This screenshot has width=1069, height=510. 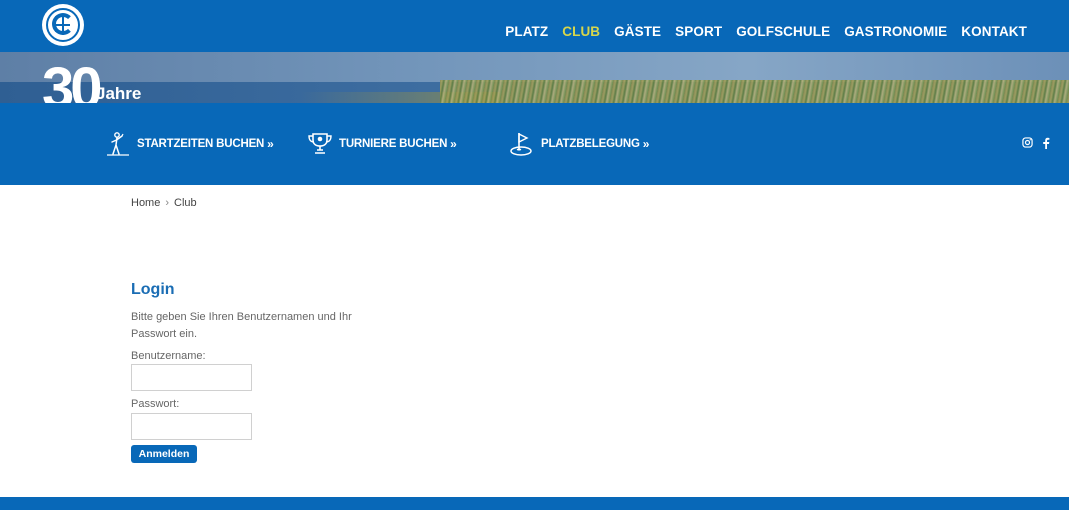 What do you see at coordinates (153, 289) in the screenshot?
I see `login-title: Login` at bounding box center [153, 289].